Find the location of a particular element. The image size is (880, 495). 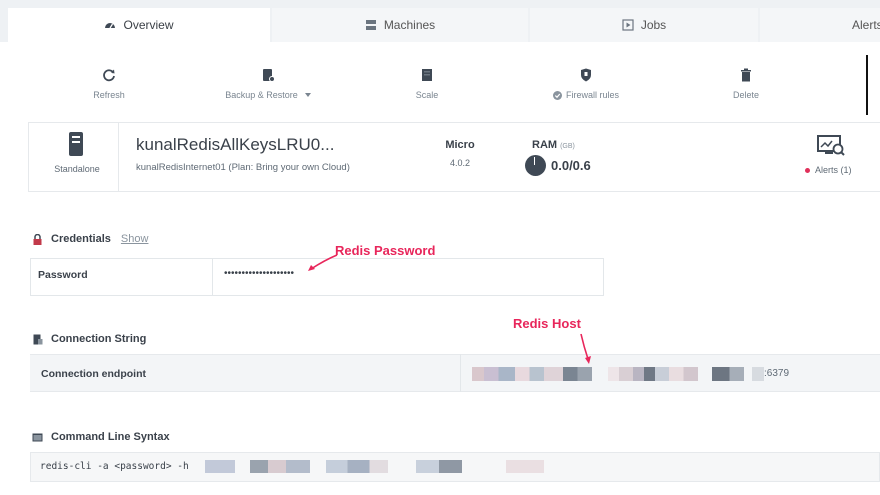

ram-unit: (GB) is located at coordinates (567, 146).